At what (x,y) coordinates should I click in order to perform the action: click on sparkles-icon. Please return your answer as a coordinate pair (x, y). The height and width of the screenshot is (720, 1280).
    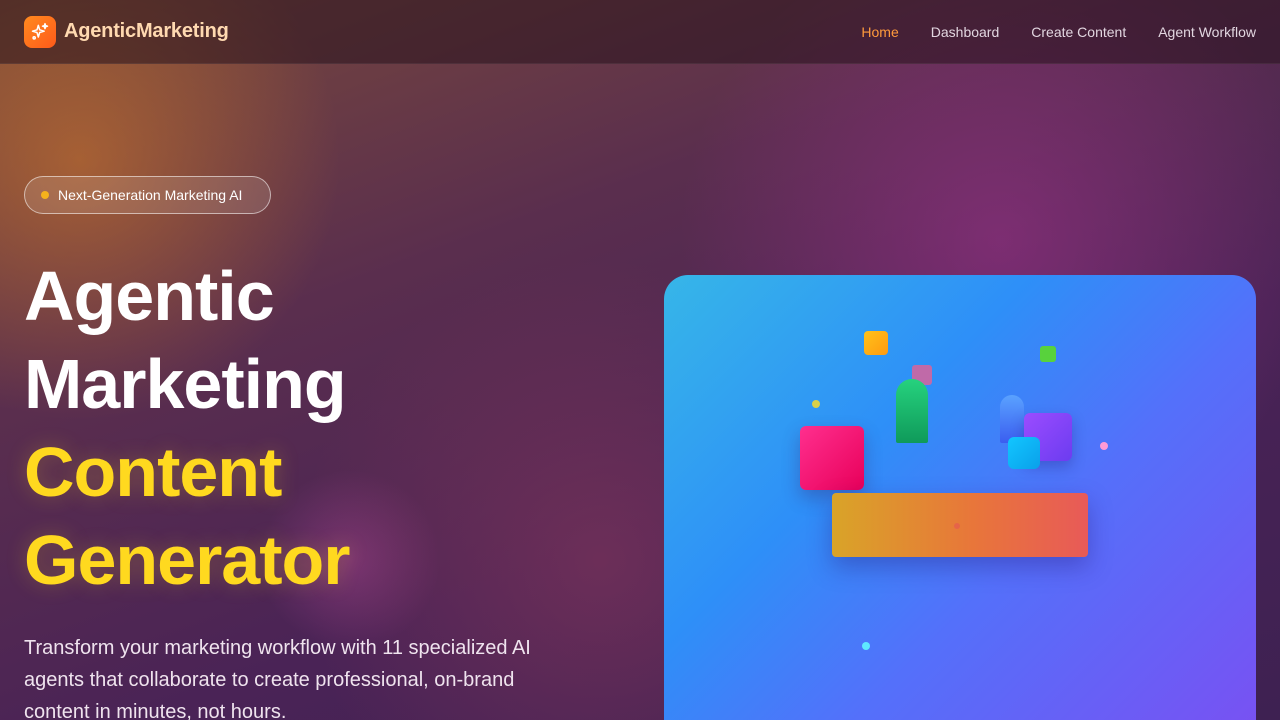
    Looking at the image, I should click on (40, 31).